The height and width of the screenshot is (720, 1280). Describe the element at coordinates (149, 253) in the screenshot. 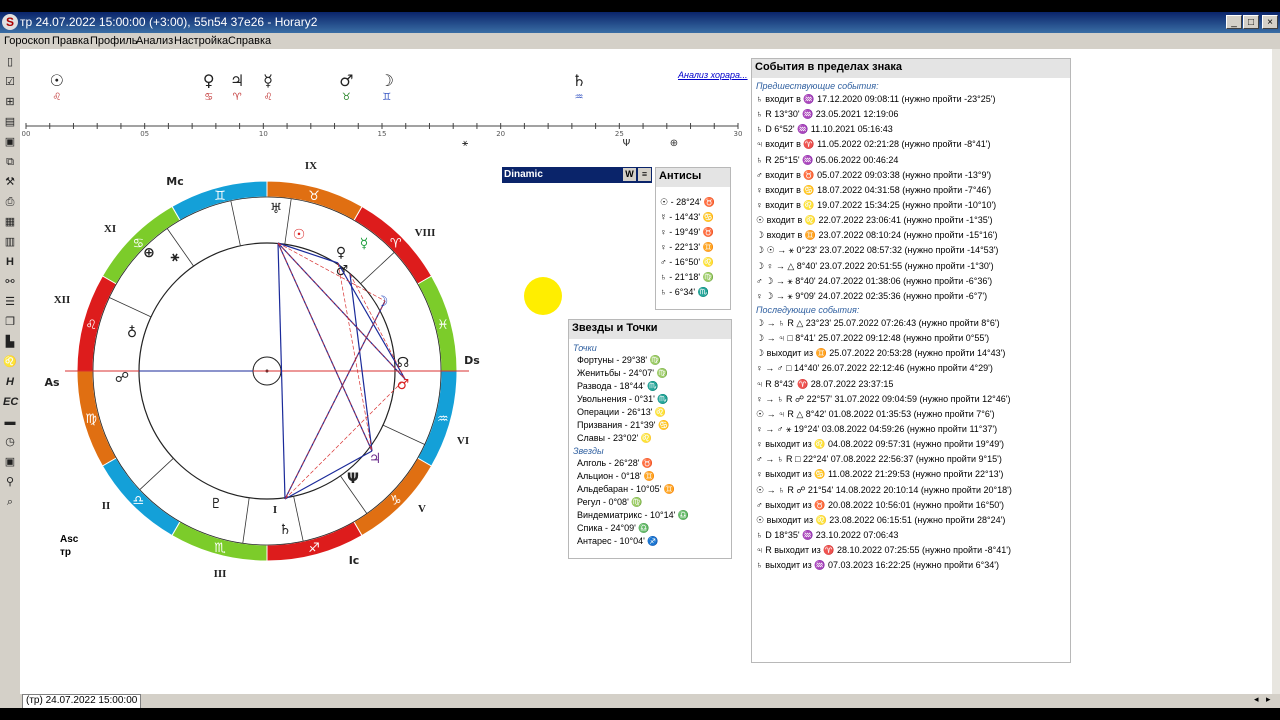

I see `chart-planet-icon: ⊕` at that location.